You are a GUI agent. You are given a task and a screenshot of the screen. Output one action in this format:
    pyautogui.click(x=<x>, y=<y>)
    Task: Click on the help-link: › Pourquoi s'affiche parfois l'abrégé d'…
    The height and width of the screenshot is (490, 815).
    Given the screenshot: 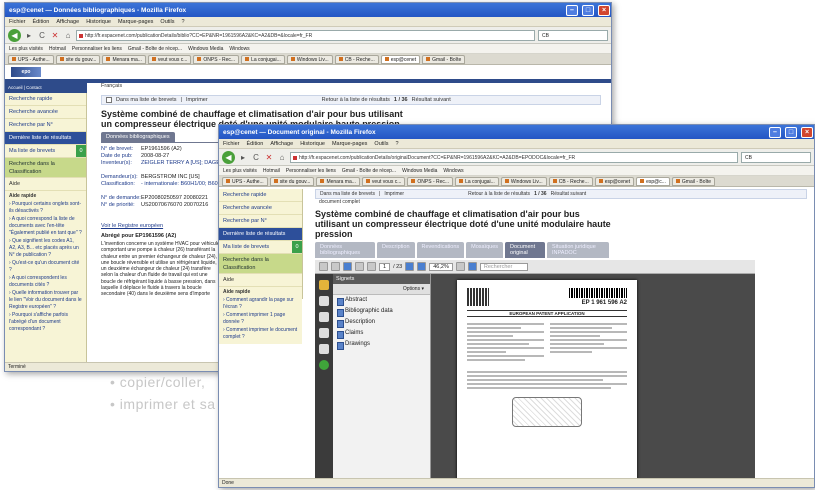 What is the action you would take?
    pyautogui.click(x=45, y=322)
    